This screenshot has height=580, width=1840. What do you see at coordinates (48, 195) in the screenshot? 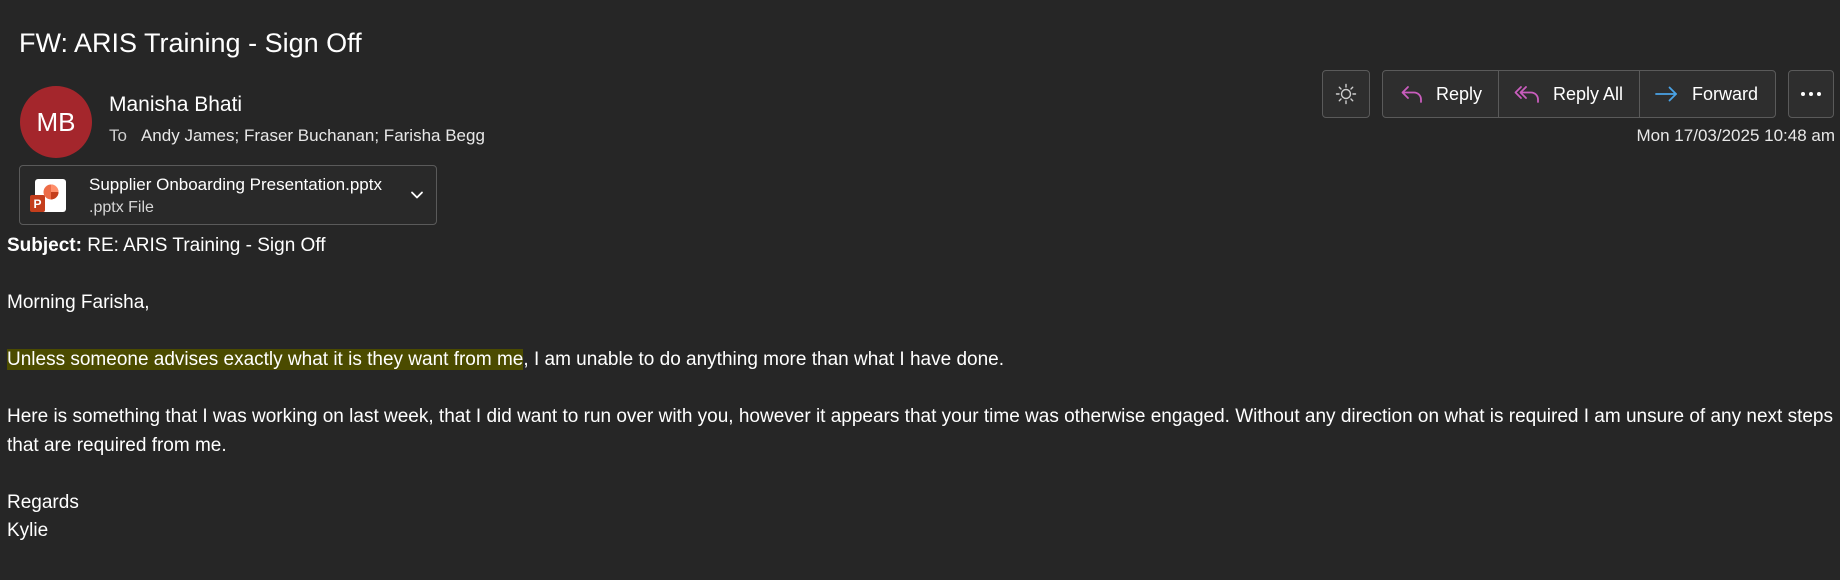
I see `powerpoint-file-icon: P` at bounding box center [48, 195].